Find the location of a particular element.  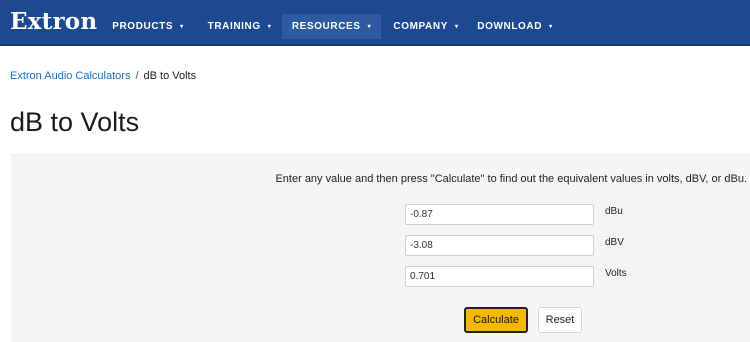

nav-company-label: COMPANY is located at coordinates (420, 26).